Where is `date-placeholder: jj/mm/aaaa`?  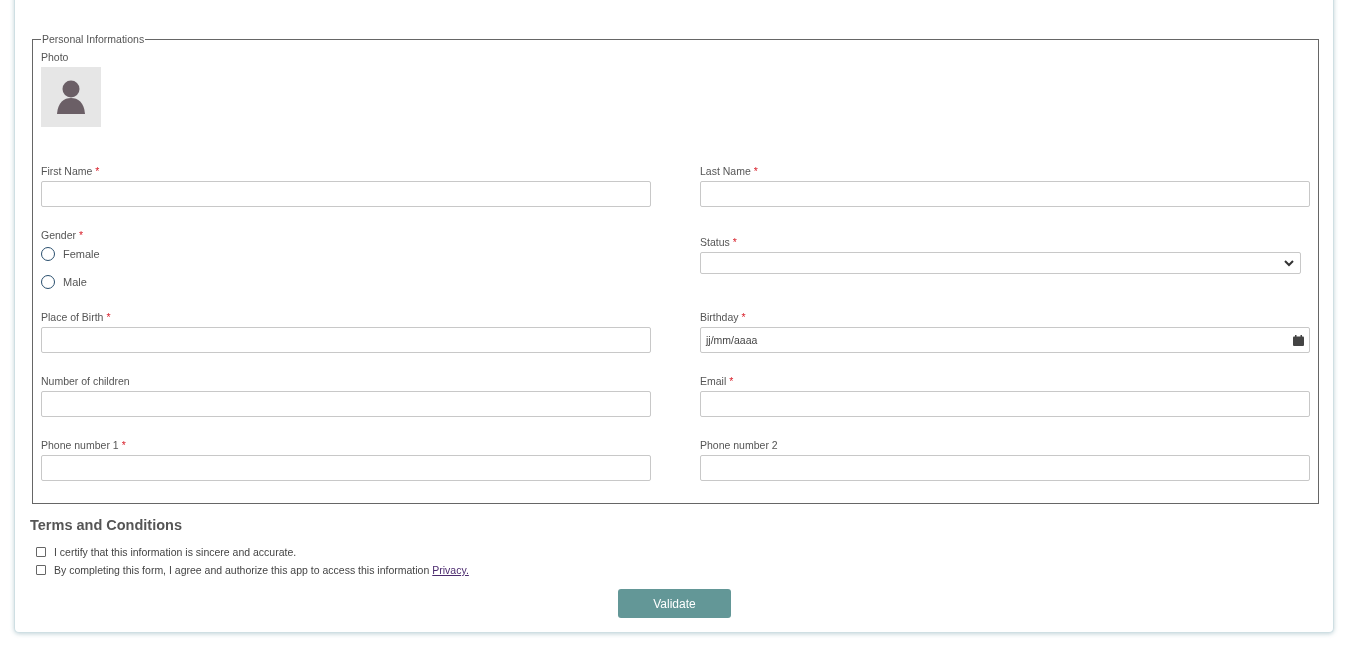 date-placeholder: jj/mm/aaaa is located at coordinates (732, 340).